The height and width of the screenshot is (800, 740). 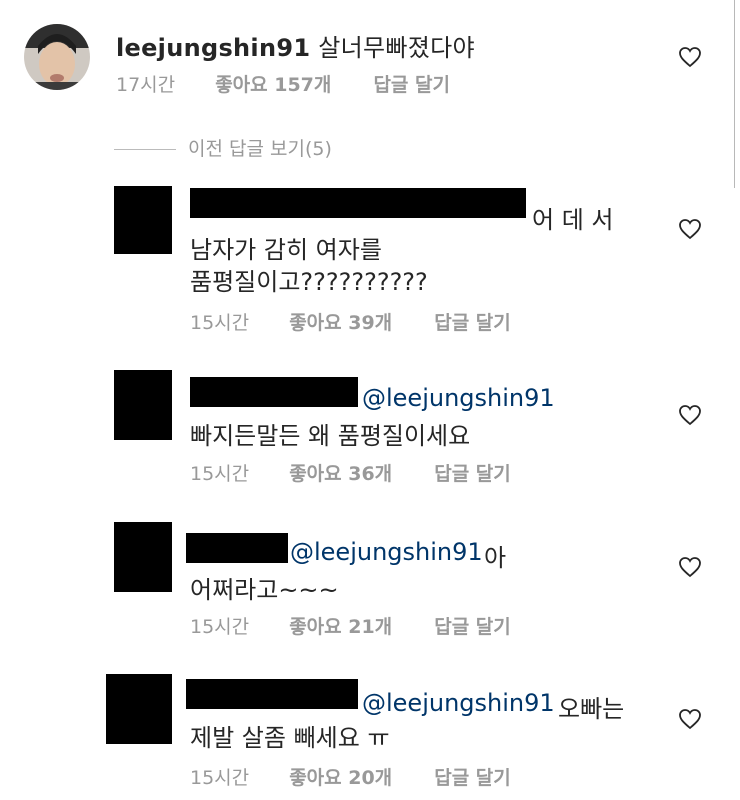 I want to click on post-meta: 17시간 좋아요 157개 답글 달기, so click(x=283, y=83).